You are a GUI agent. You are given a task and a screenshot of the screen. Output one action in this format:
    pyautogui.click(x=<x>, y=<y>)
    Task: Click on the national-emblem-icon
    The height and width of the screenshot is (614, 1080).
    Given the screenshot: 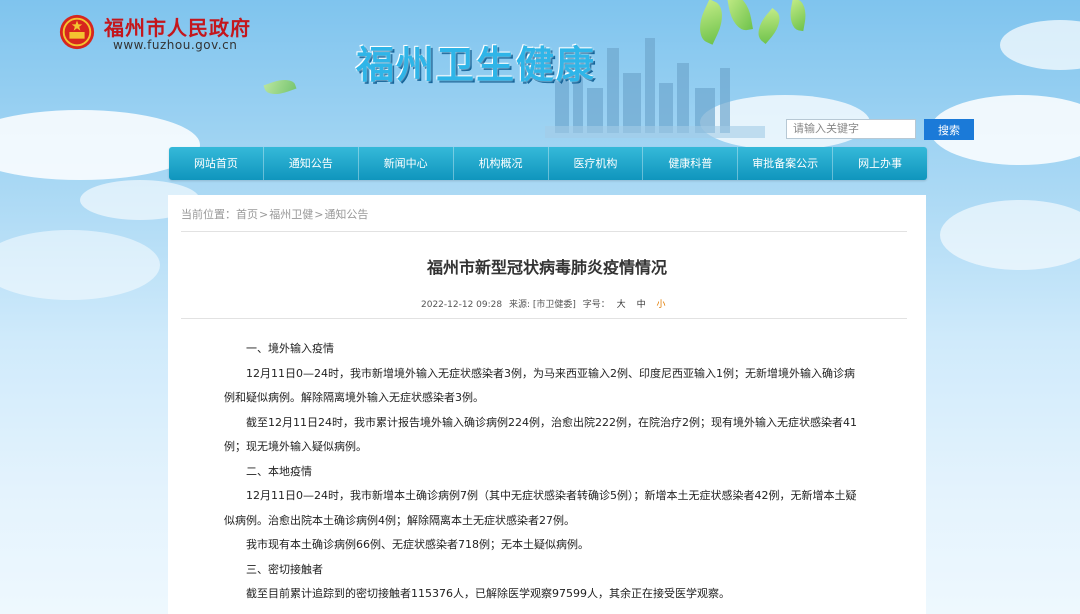 What is the action you would take?
    pyautogui.click(x=77, y=32)
    